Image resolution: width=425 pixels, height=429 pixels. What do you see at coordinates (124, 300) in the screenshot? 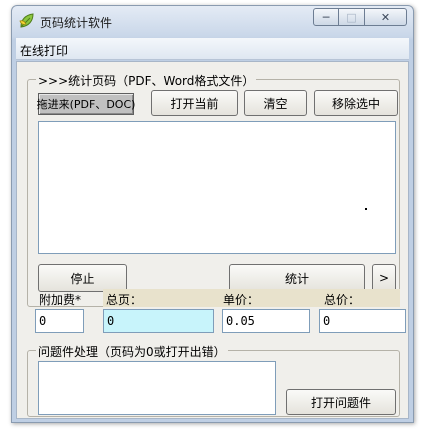
I see `total-pages-label: 总页：` at bounding box center [124, 300].